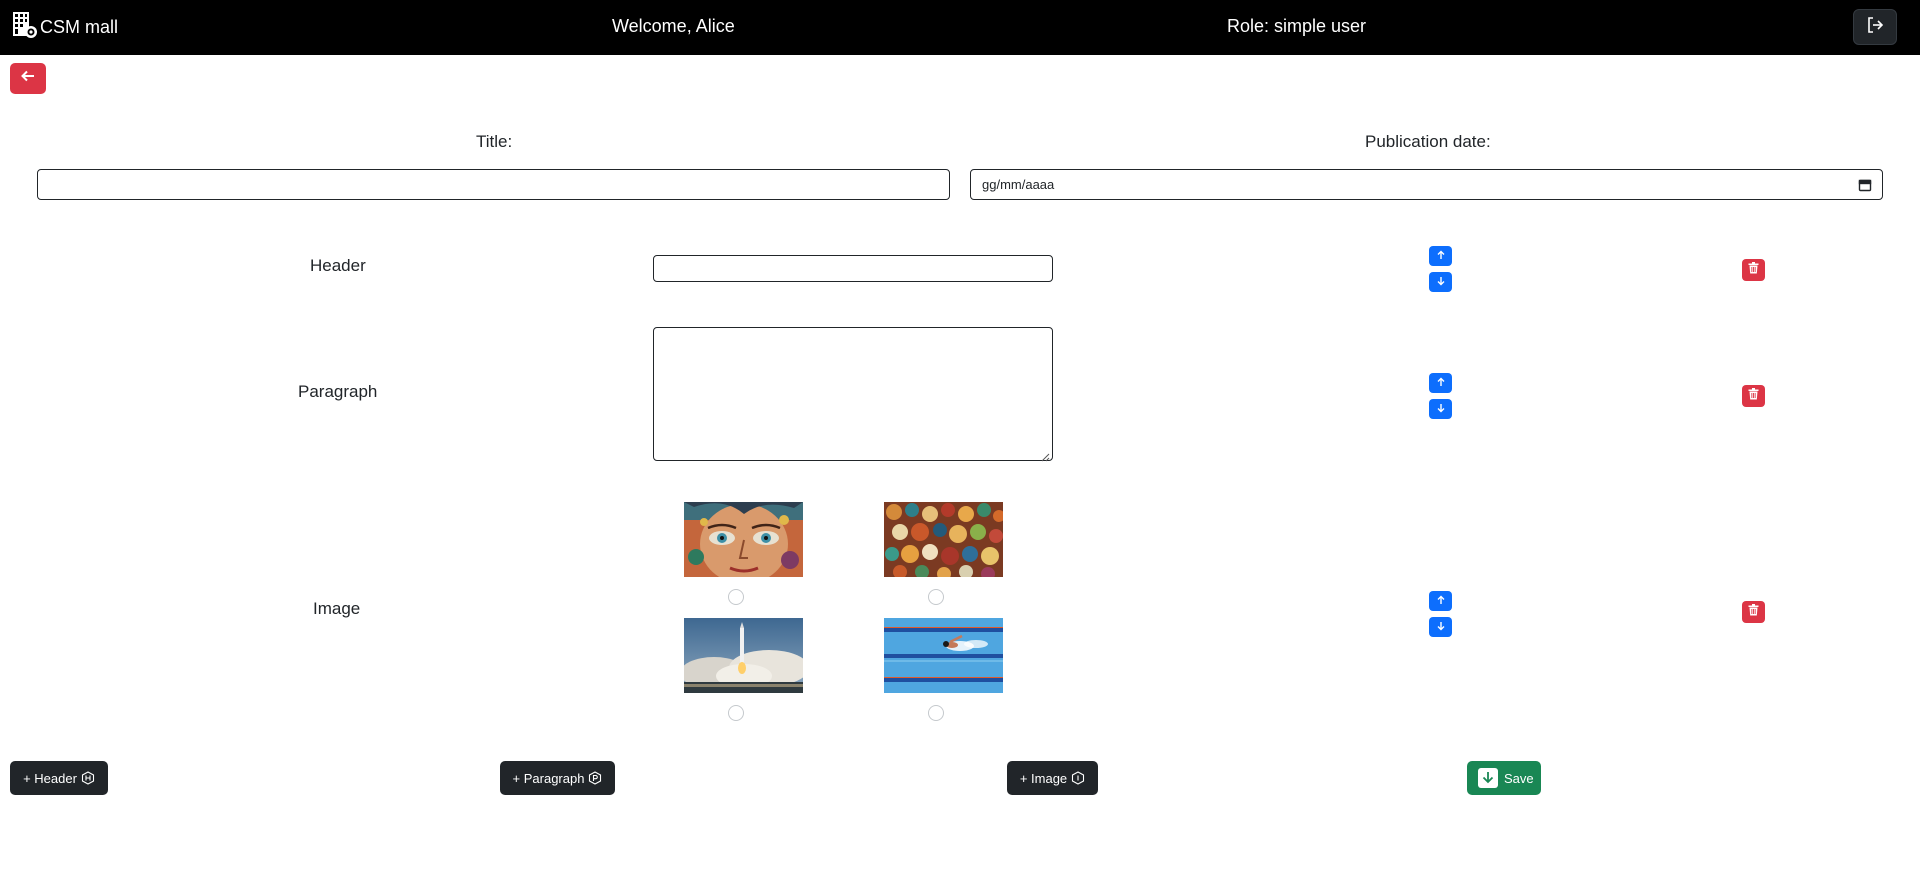 The width and height of the screenshot is (1920, 882). What do you see at coordinates (595, 778) in the screenshot?
I see `hexagon-p-icon` at bounding box center [595, 778].